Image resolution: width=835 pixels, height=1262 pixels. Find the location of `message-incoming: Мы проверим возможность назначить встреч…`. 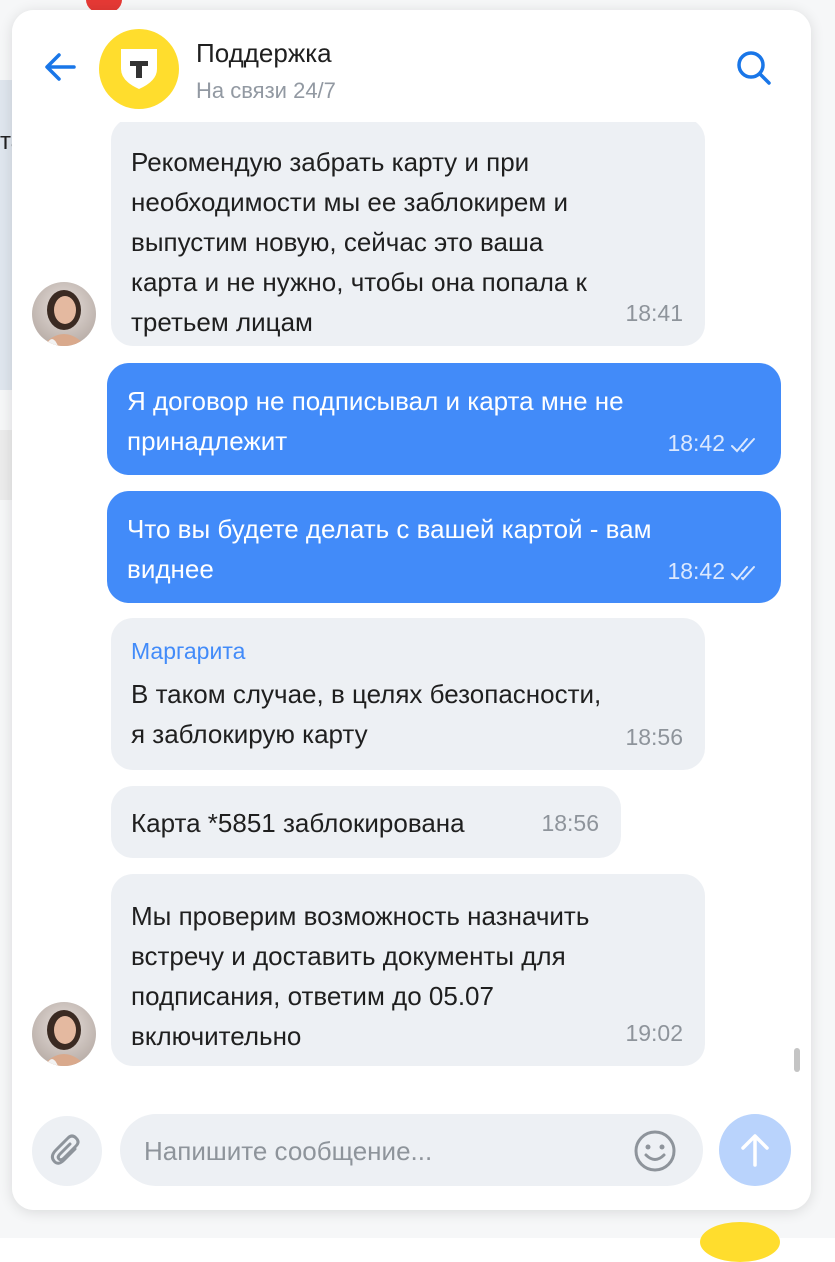

message-incoming: Мы проверим возможность назначить встреч… is located at coordinates (408, 970).